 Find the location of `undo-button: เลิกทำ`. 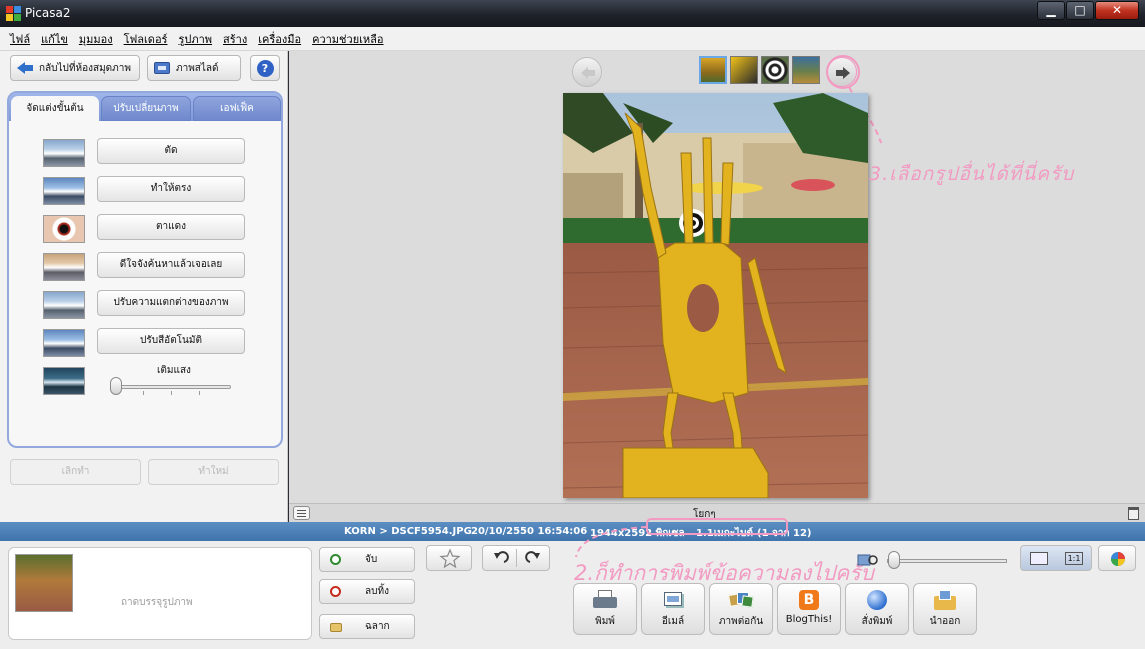

undo-button: เลิกทำ is located at coordinates (75, 472).